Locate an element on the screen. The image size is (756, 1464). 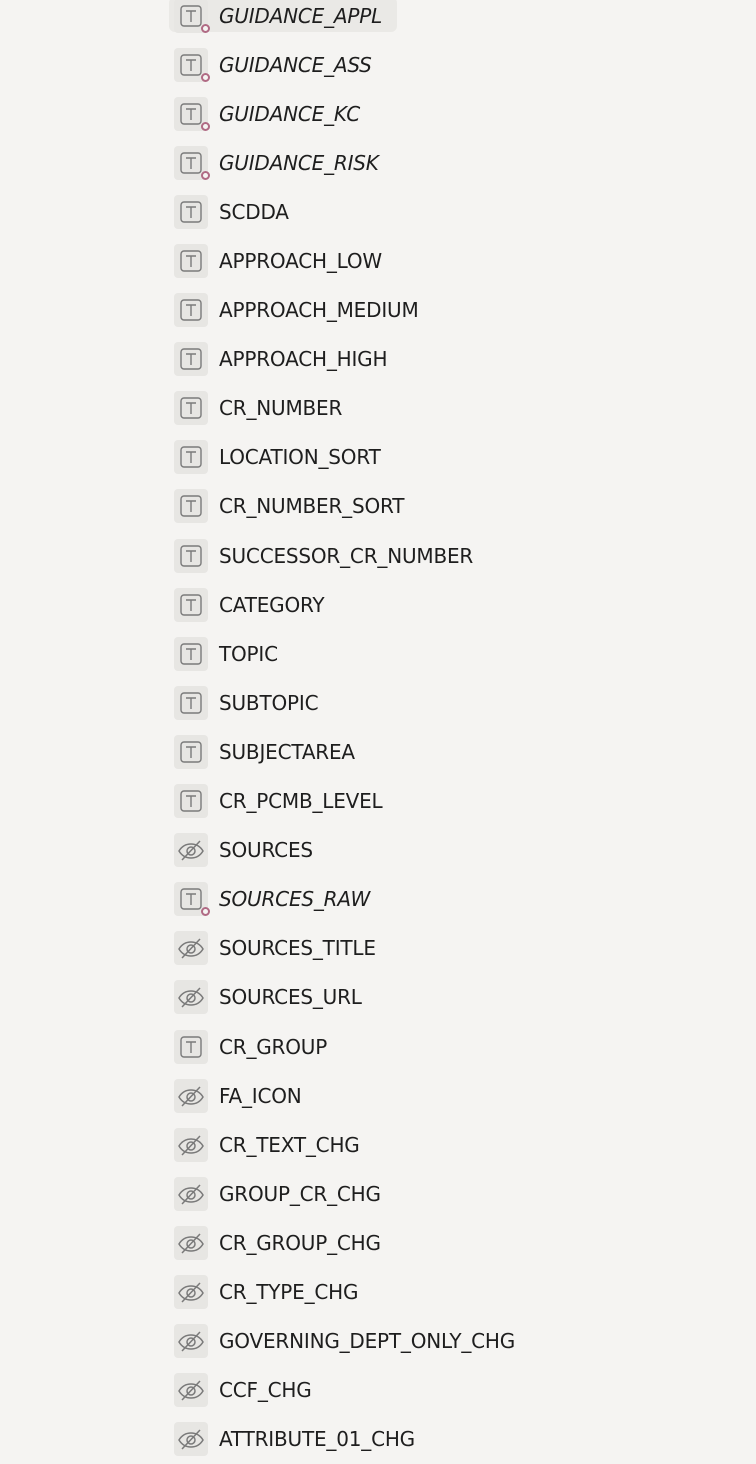
list-item: APPROACH_LOW is located at coordinates (378, 260).